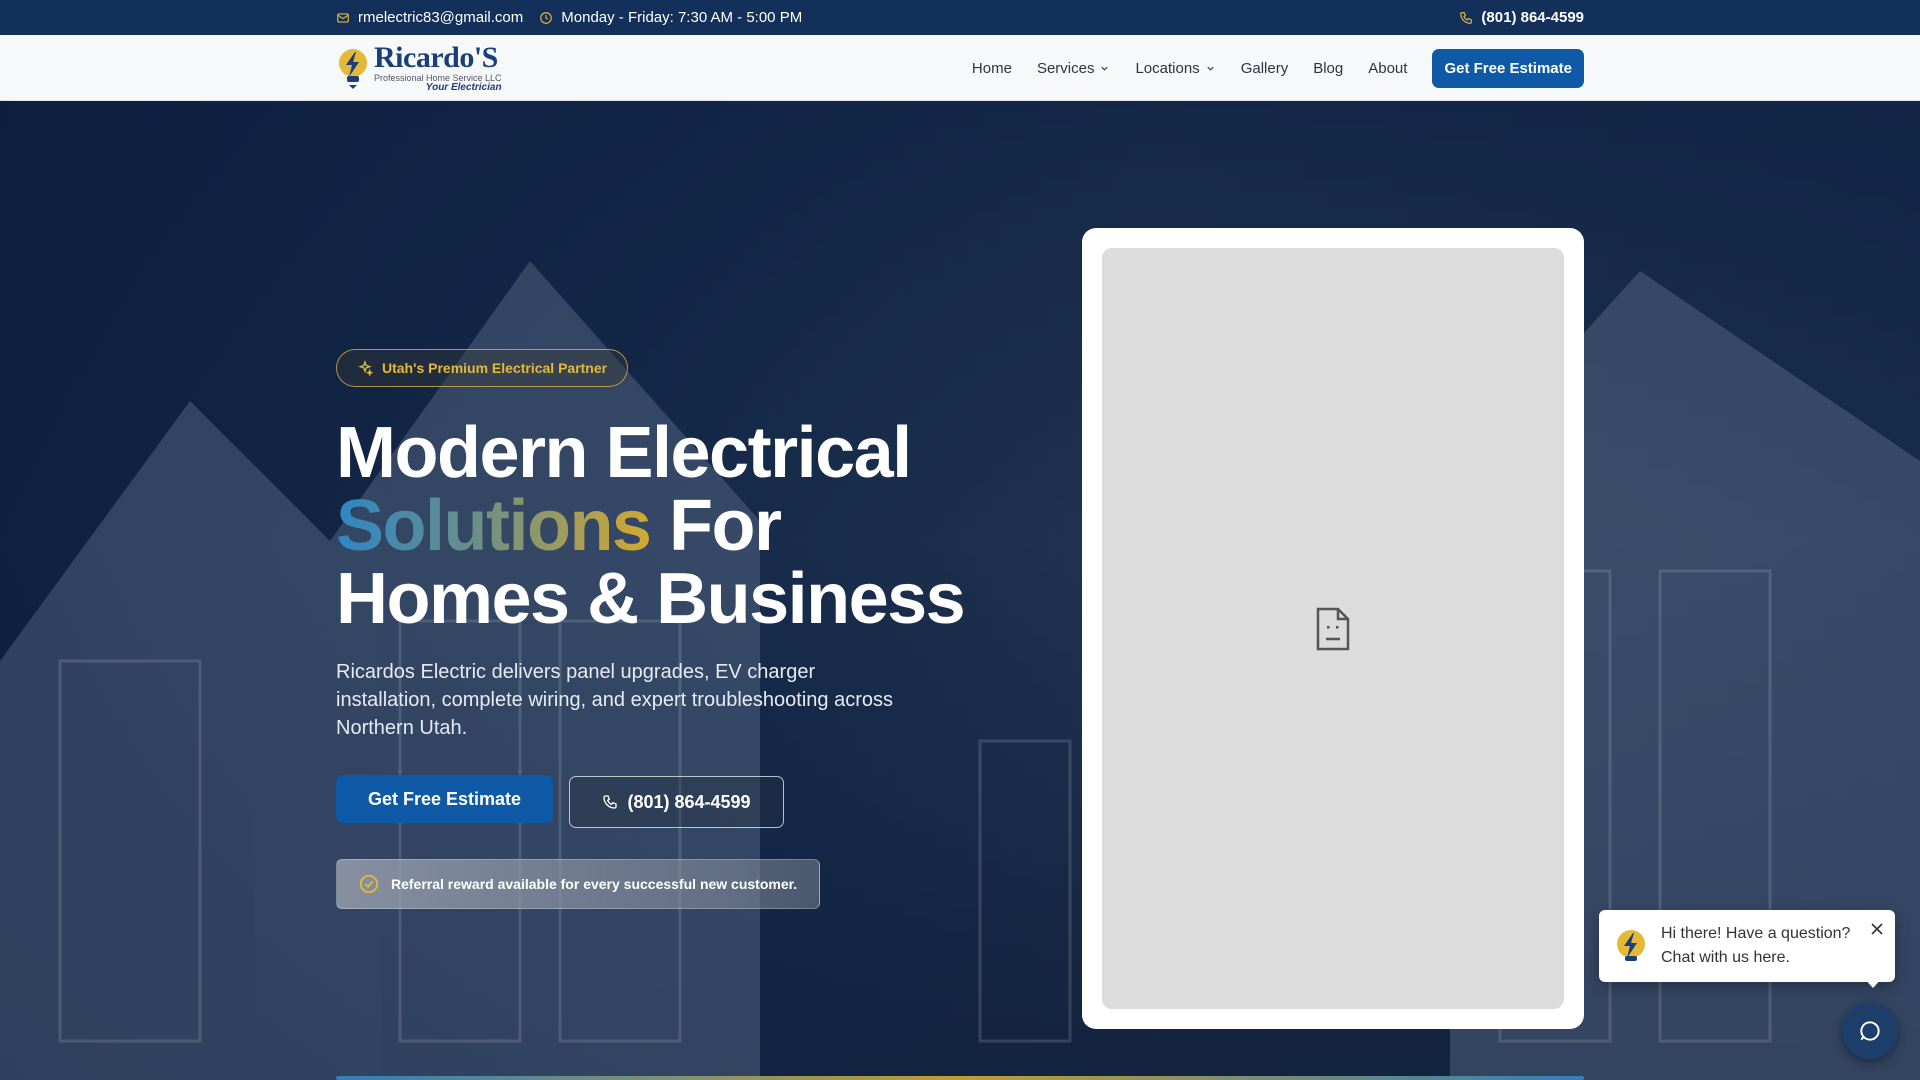 The height and width of the screenshot is (1080, 1920). What do you see at coordinates (463, 87) in the screenshot?
I see `logo-tagline: Your Electrician` at bounding box center [463, 87].